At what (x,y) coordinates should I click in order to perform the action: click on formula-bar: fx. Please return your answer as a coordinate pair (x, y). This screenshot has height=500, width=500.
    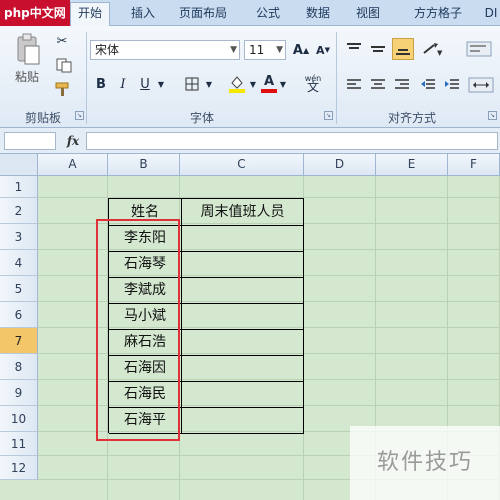
    Looking at the image, I should click on (250, 141).